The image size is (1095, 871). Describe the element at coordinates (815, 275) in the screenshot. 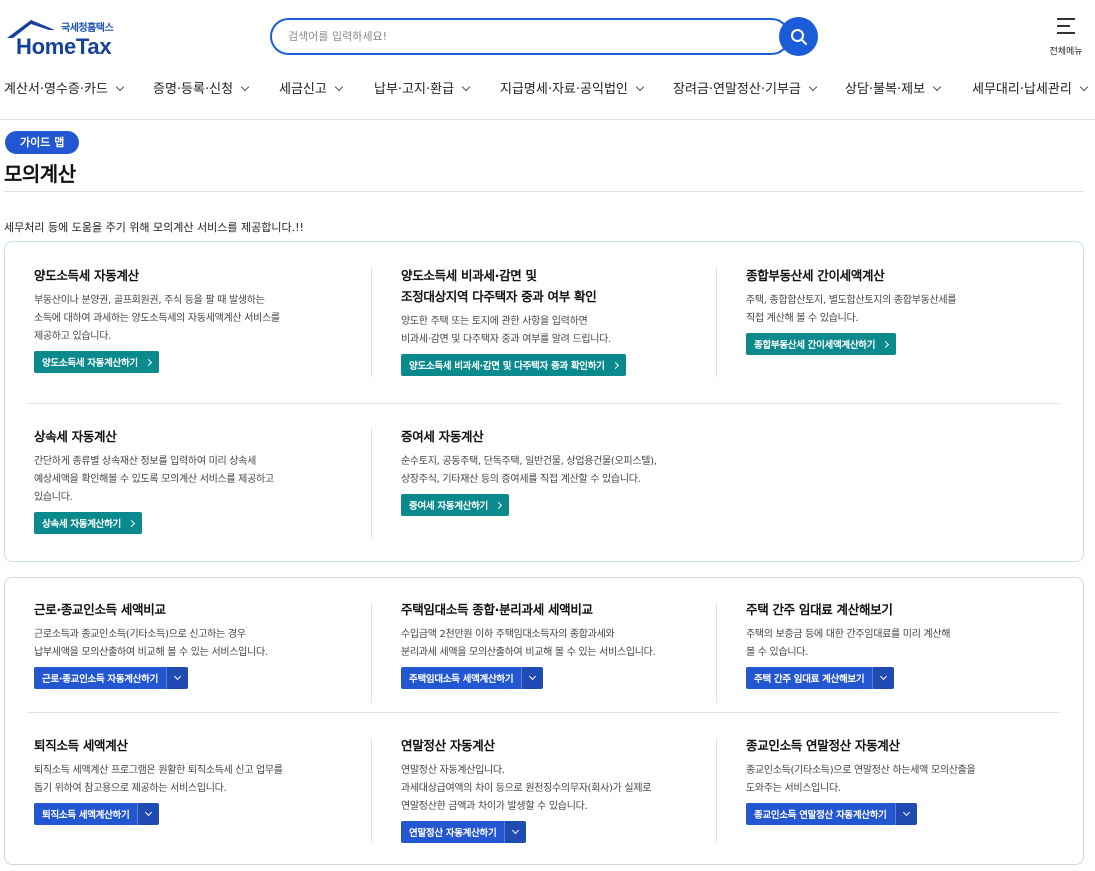

I see `card-title: 종합부동산세 간이세액계산` at that location.